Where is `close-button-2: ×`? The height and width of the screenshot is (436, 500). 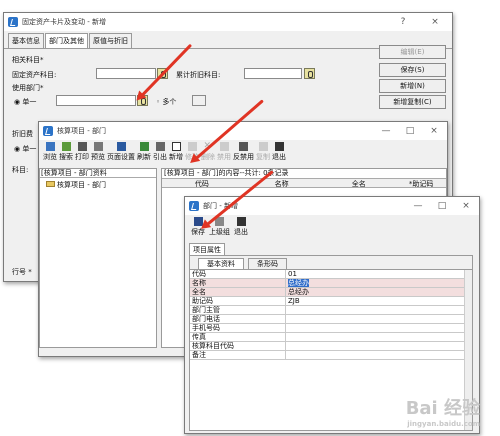
close-button-2: × is located at coordinates (434, 131).